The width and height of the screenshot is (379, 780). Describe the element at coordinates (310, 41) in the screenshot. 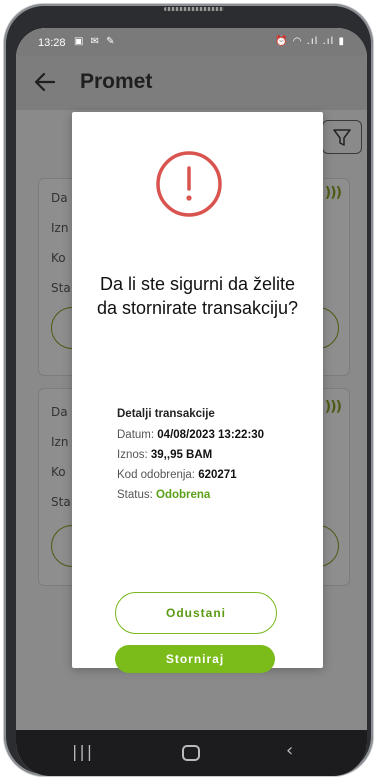

I see `system-status-icons: ⏰ ◠ .ıl .ıl ▮` at that location.